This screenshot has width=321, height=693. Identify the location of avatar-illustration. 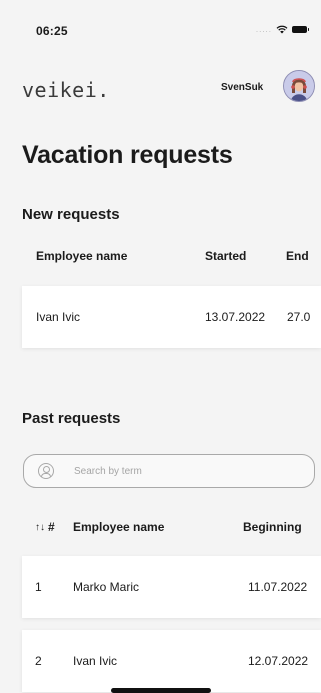
(299, 86).